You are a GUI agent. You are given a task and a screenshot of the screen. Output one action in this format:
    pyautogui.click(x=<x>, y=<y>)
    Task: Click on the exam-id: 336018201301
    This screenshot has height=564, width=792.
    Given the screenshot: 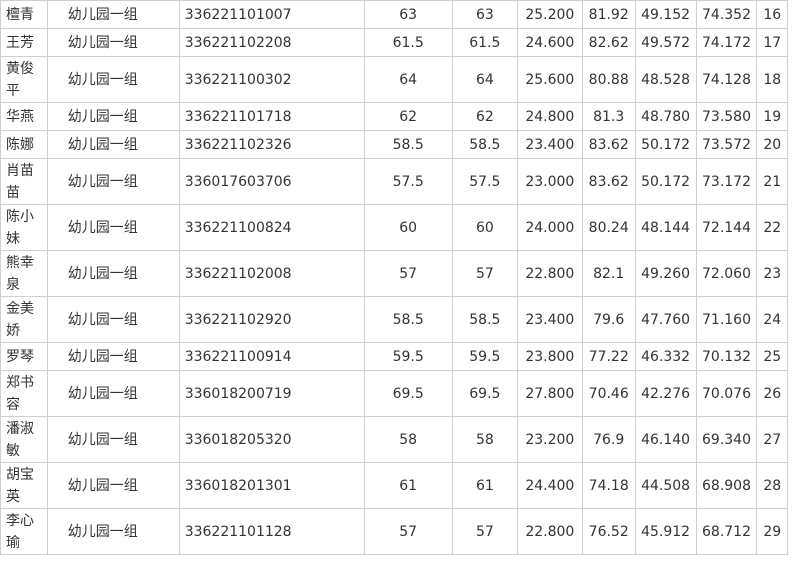 What is the action you would take?
    pyautogui.click(x=271, y=485)
    